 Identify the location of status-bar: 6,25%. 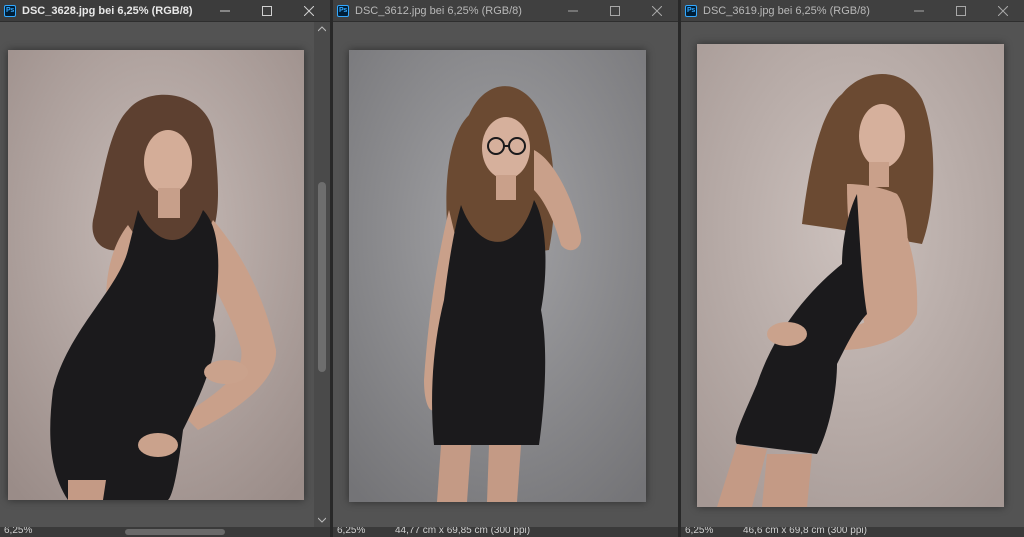
(165, 532).